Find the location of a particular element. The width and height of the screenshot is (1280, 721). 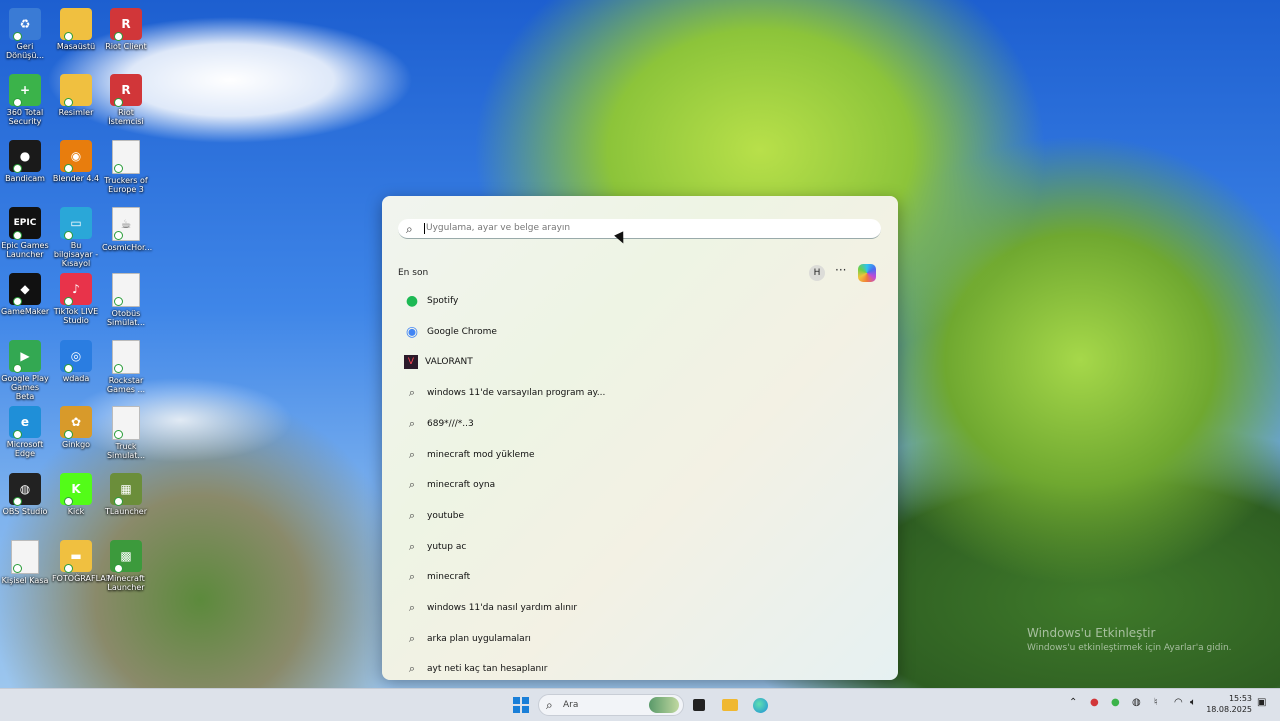

desktop-icon-label: TLauncher is located at coordinates (126, 511).